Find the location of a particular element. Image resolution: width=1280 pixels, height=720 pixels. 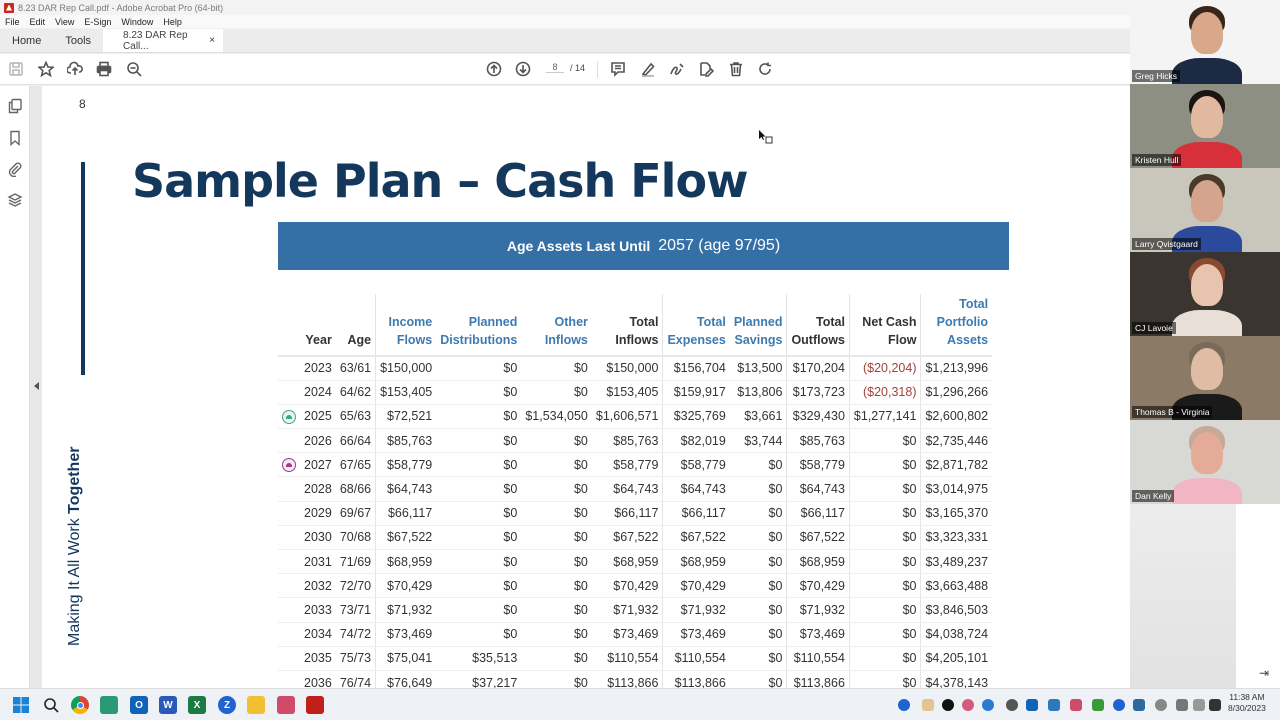

volume-icon is located at coordinates (1199, 705).